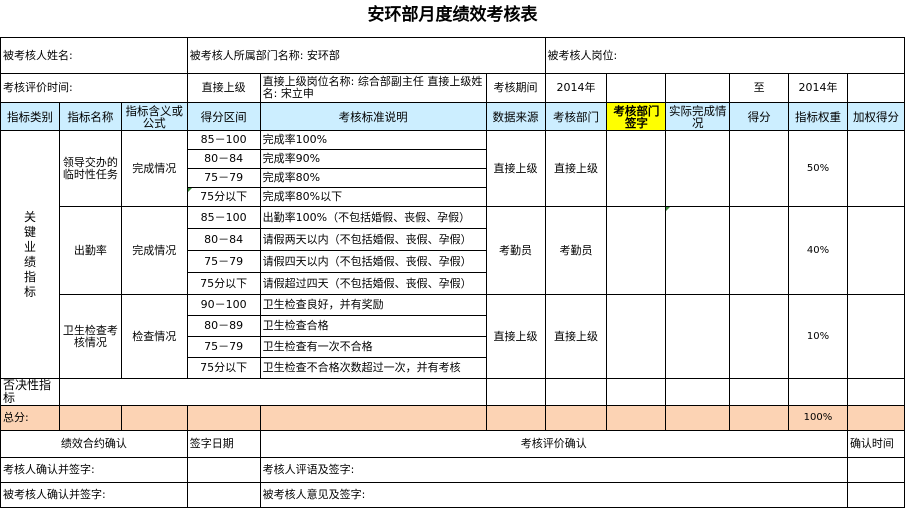 The image size is (905, 513). What do you see at coordinates (553, 495) in the screenshot?
I see `assessee-opinion-cell: 被考核人意见及签字:` at bounding box center [553, 495].